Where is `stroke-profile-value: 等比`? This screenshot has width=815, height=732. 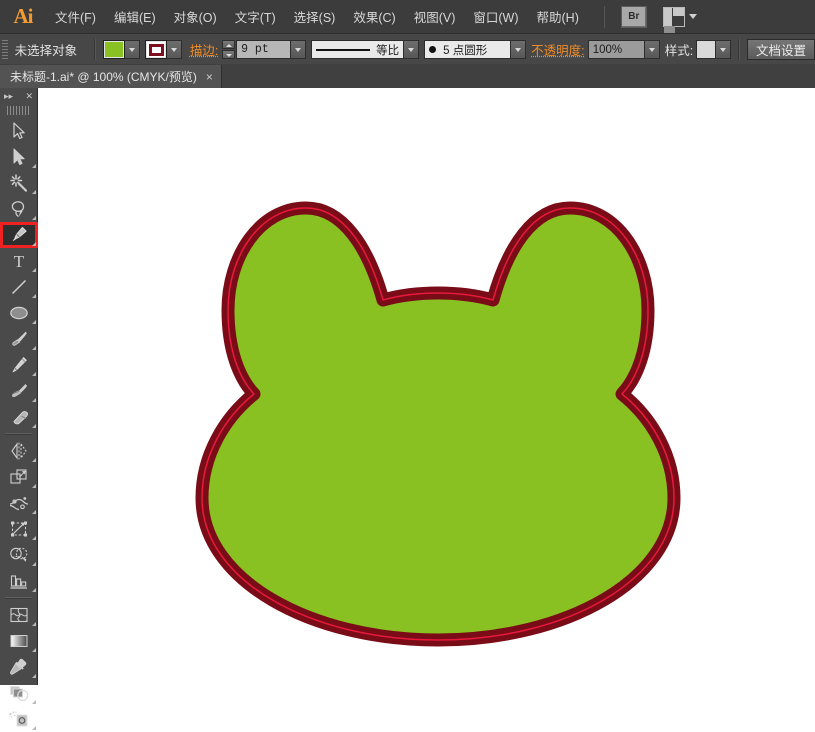
stroke-profile-value: 等比 is located at coordinates (358, 49).